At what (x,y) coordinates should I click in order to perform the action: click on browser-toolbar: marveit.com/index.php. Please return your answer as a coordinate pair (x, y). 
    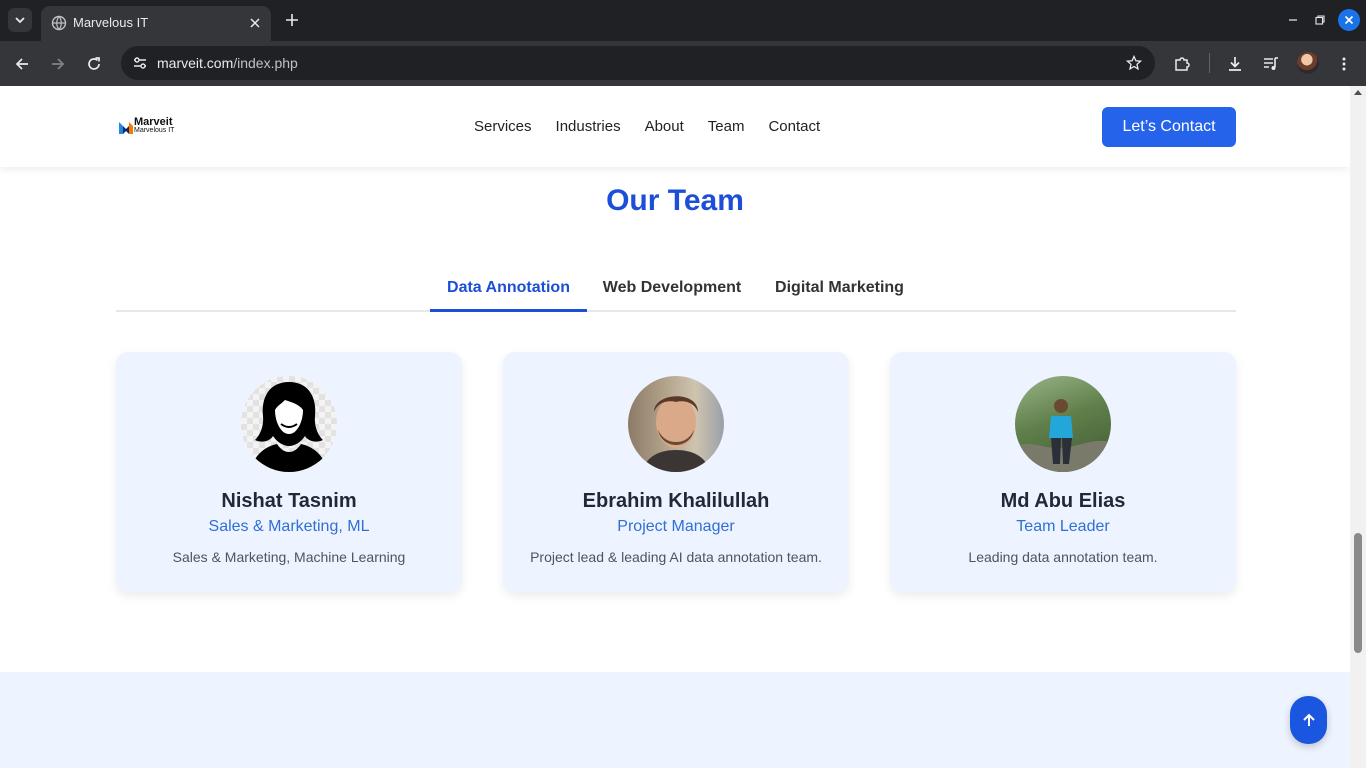
    Looking at the image, I should click on (683, 63).